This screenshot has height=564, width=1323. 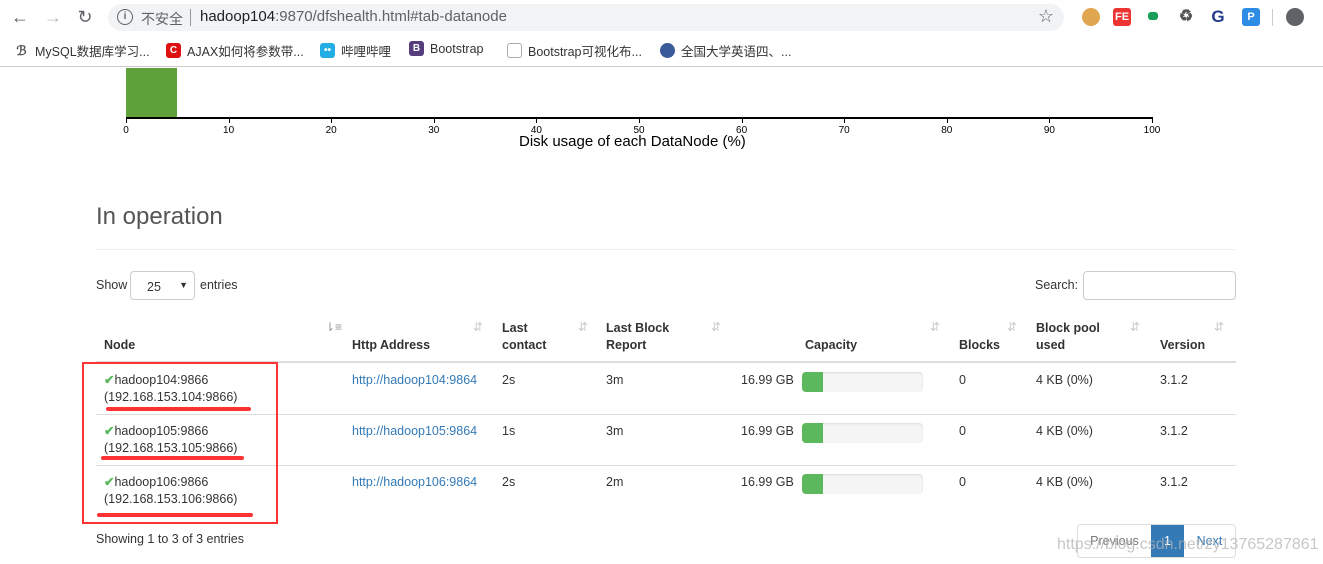 What do you see at coordinates (637, 337) in the screenshot?
I see `header-last-block-report: Last Block Report` at bounding box center [637, 337].